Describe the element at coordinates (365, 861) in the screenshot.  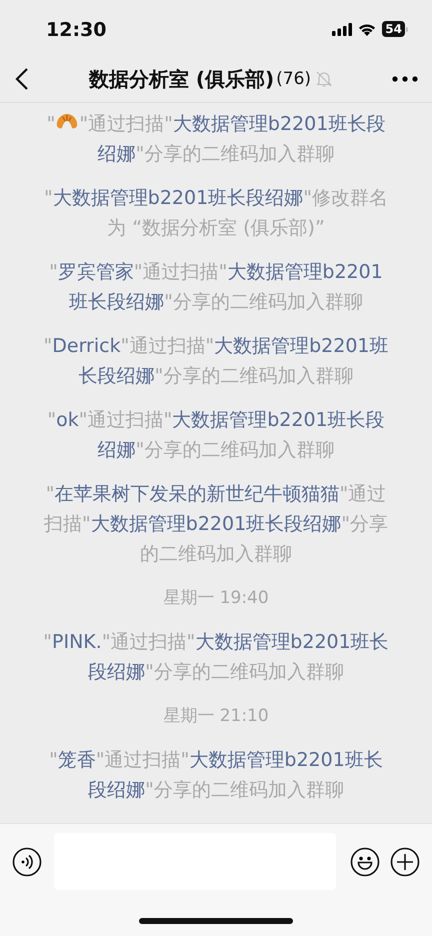
I see `emoji-button` at that location.